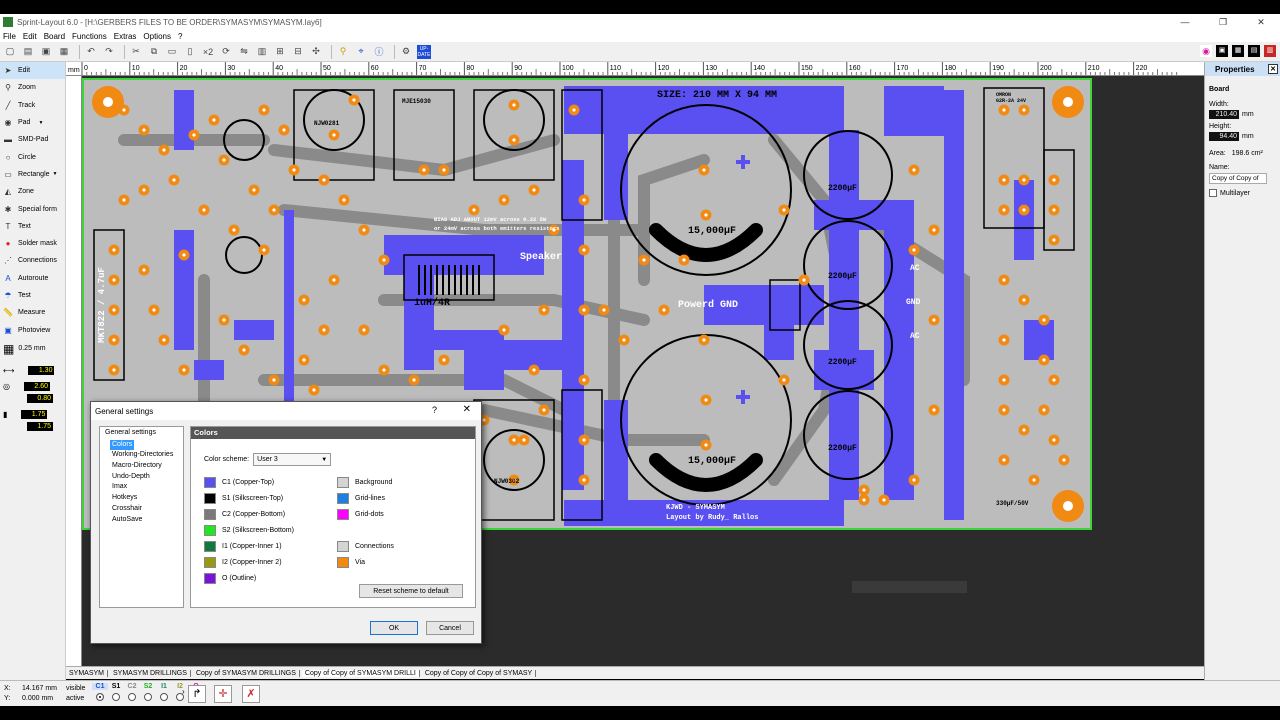 This screenshot has width=1280, height=720. Describe the element at coordinates (243, 546) in the screenshot. I see `color-row: I1 (Copper-Inner 1)` at that location.